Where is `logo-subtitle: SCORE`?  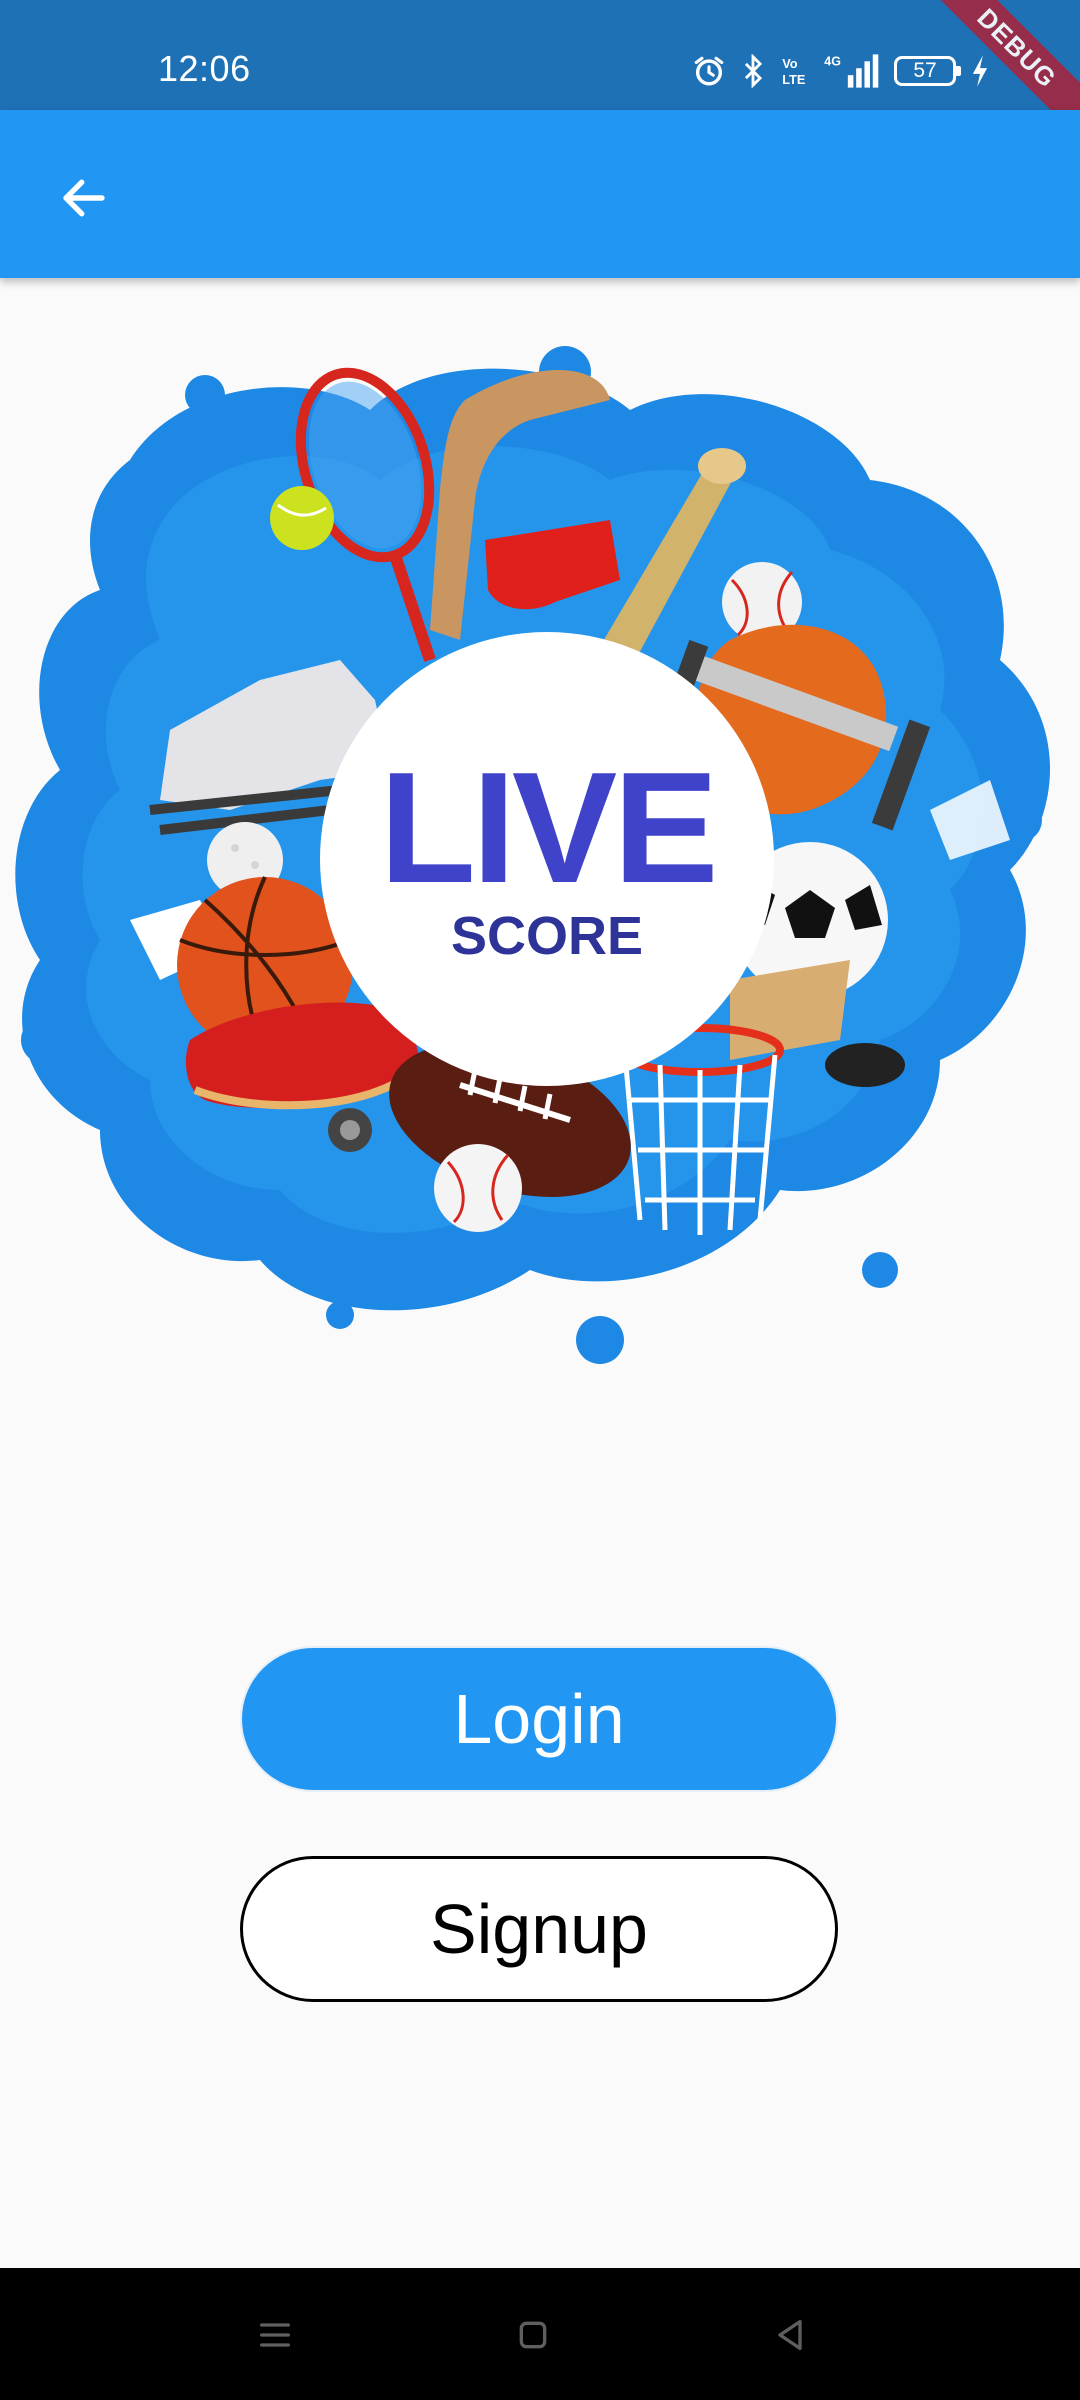 logo-subtitle: SCORE is located at coordinates (547, 936).